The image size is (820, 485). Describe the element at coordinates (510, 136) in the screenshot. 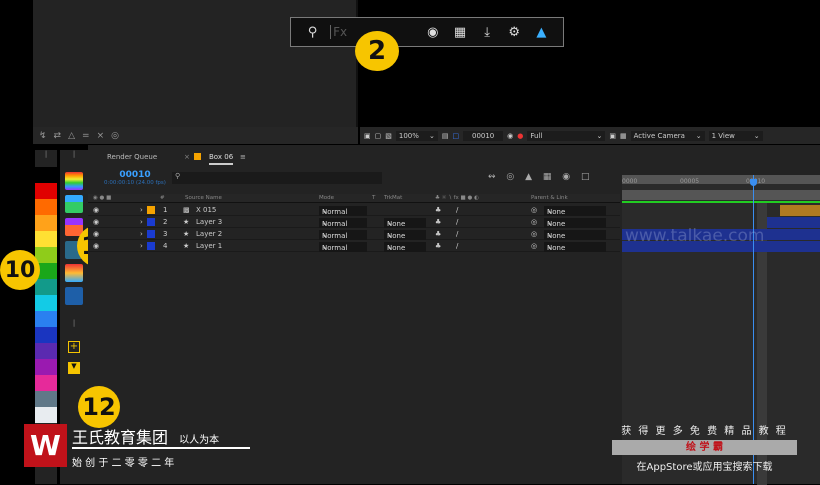

I see `snapshot-icon: ◉` at that location.